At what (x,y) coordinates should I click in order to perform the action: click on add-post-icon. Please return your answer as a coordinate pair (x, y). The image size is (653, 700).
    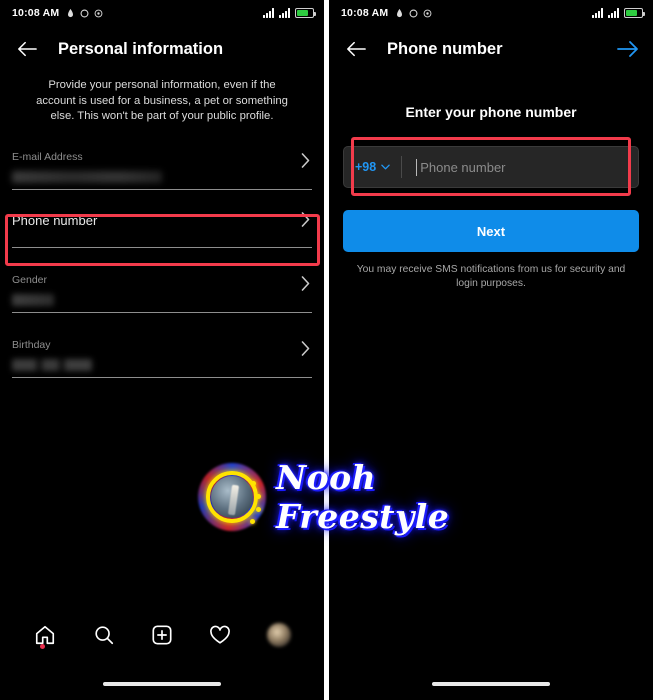
    Looking at the image, I should click on (162, 635).